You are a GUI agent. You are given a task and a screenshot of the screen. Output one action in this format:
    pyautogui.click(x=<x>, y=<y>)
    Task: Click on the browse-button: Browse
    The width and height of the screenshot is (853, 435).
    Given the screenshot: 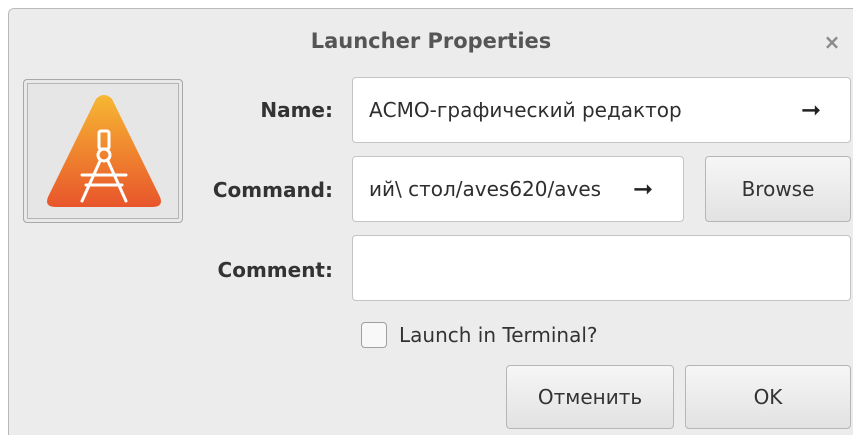 What is the action you would take?
    pyautogui.click(x=778, y=189)
    